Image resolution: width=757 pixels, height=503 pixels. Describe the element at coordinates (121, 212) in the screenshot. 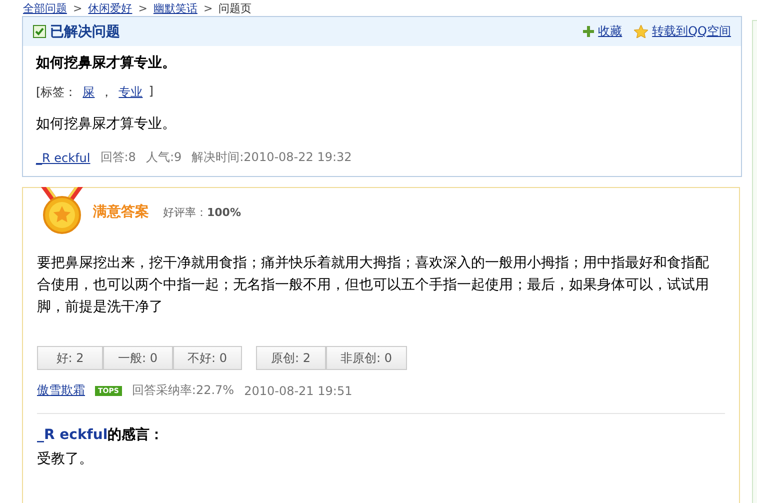

I see `answer-heading: 满意答案` at that location.